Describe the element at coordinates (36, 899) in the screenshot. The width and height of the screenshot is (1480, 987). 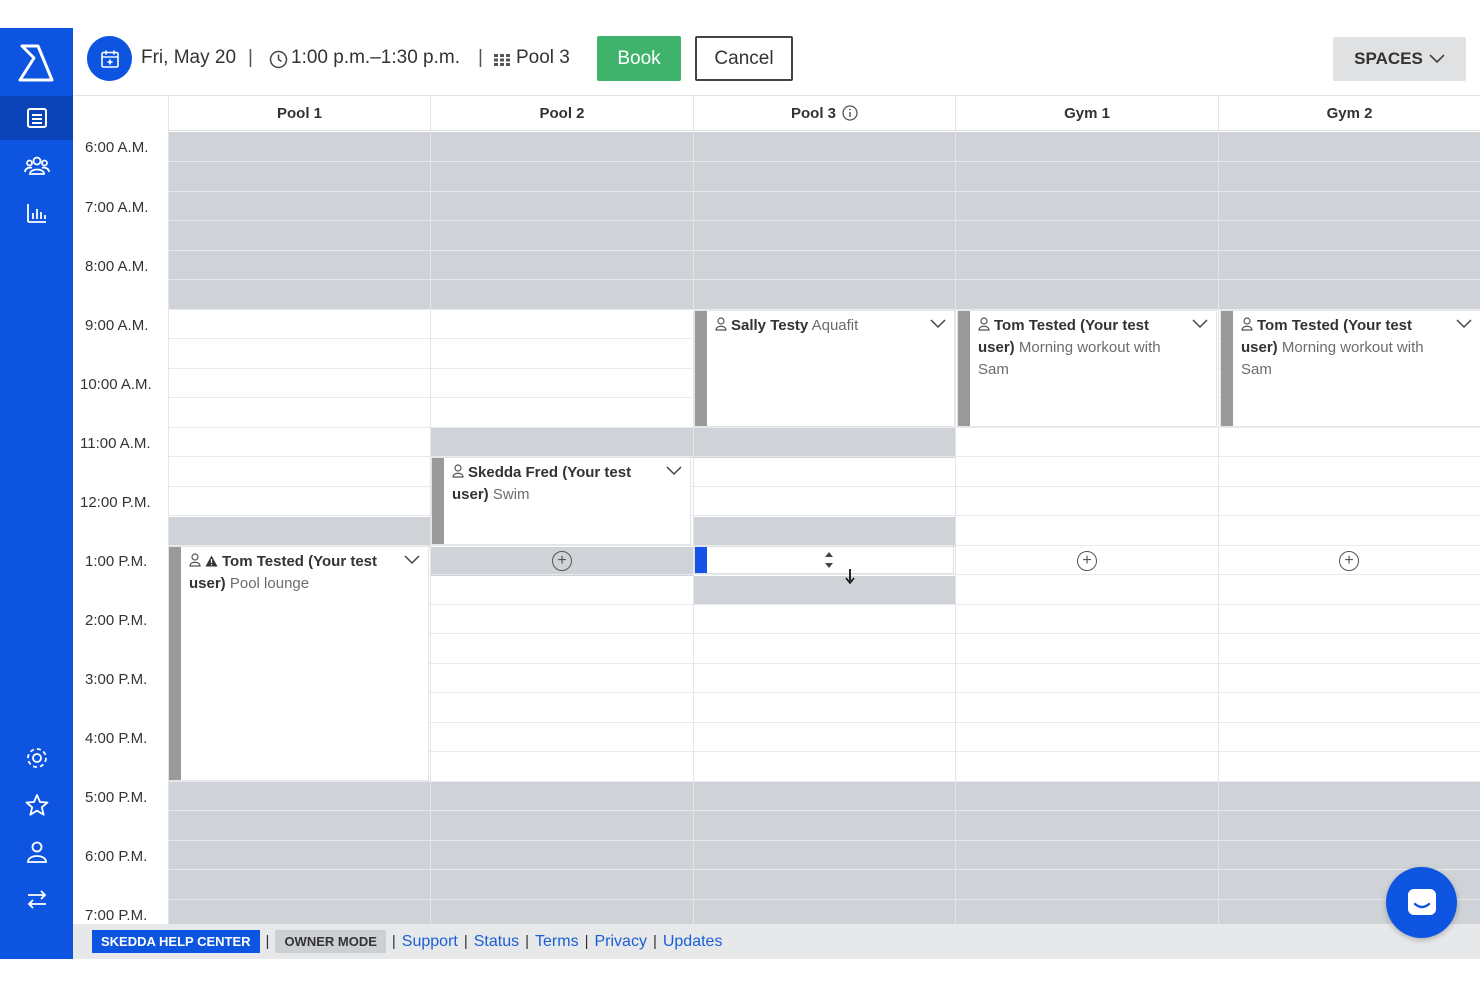
I see `switch-venue-icon` at that location.